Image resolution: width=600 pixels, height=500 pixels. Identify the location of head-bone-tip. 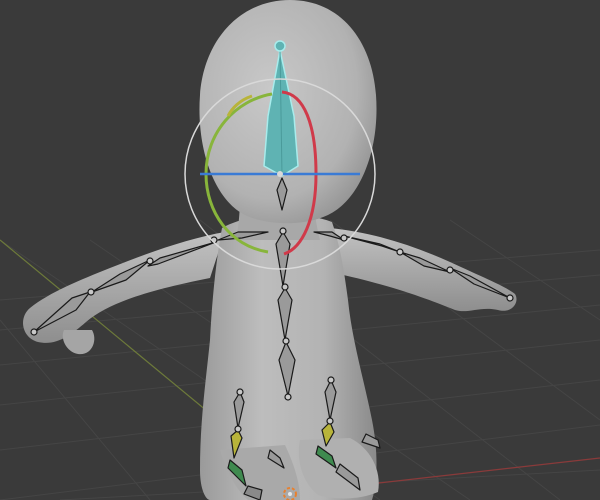
(280, 46).